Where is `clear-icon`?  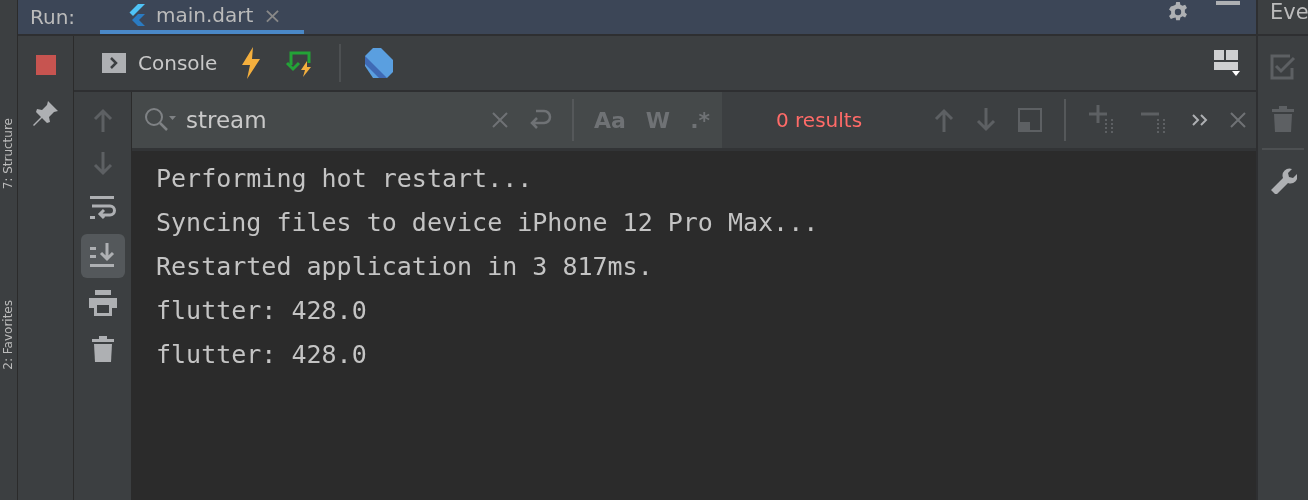 clear-icon is located at coordinates (499, 120).